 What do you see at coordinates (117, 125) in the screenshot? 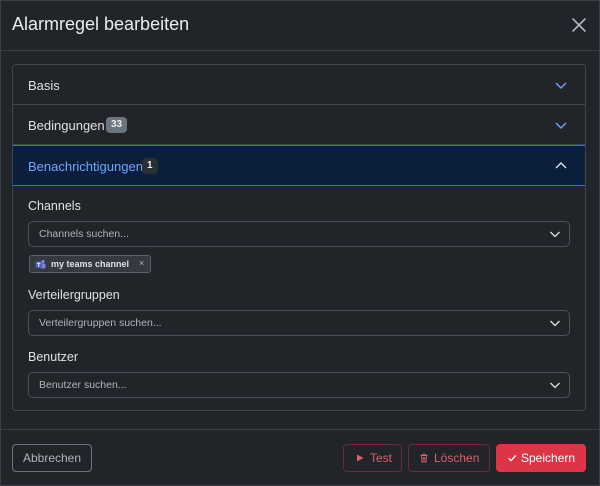
I see `conditions-count-badge: 33` at bounding box center [117, 125].